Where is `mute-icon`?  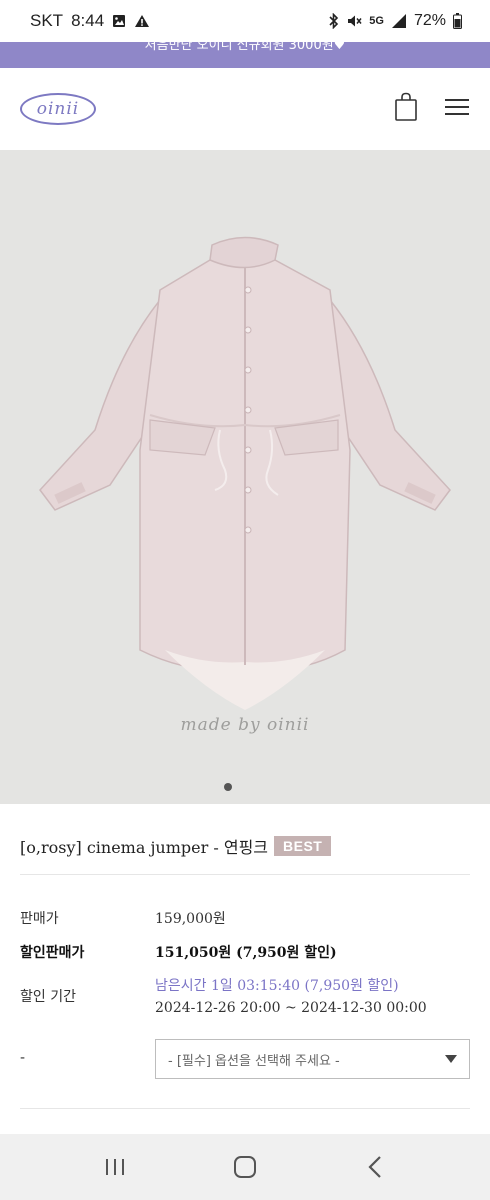
mute-icon is located at coordinates (354, 21).